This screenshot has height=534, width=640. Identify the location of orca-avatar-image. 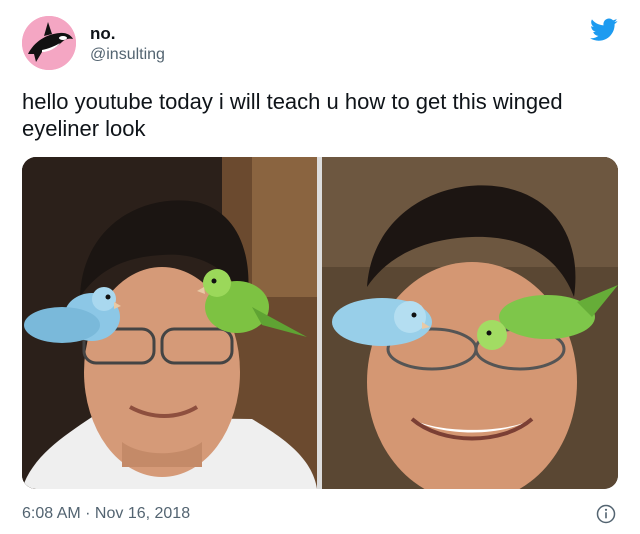
(49, 43).